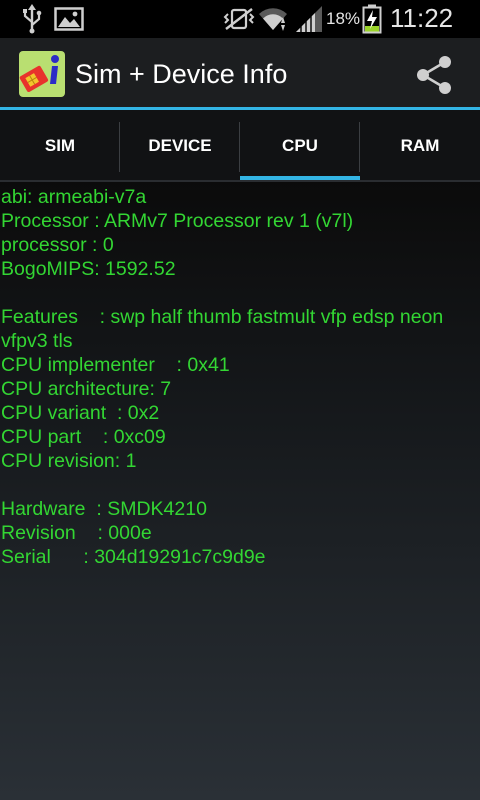  What do you see at coordinates (115, 365) in the screenshot?
I see `cpu-implementer-line: CPU implementer : 0x41` at bounding box center [115, 365].